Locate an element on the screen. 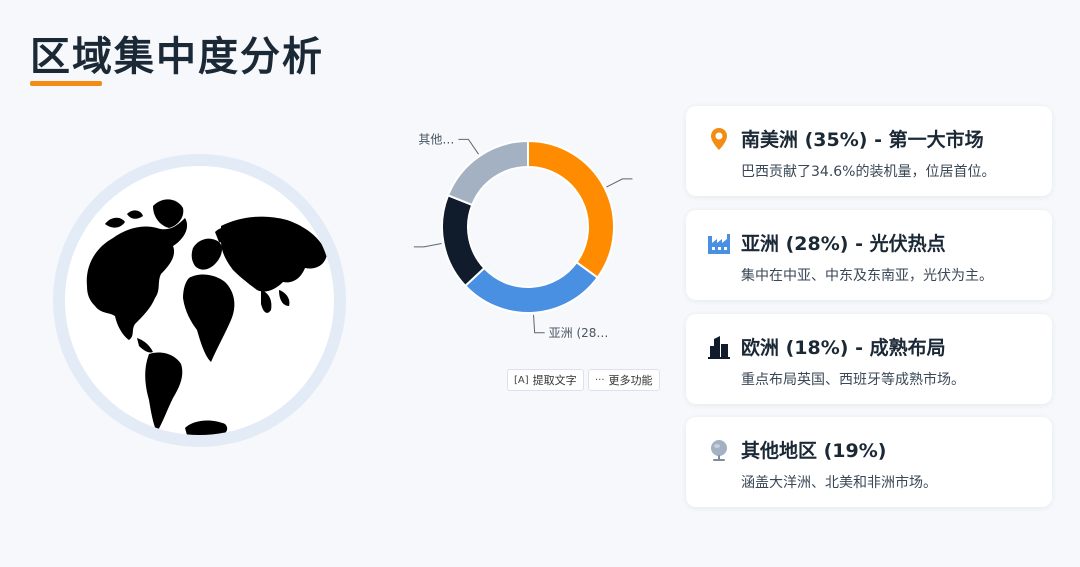  card-other: 其他地区 (19%) 涵盖大洋洲、北美和非洲市场。 is located at coordinates (869, 462).